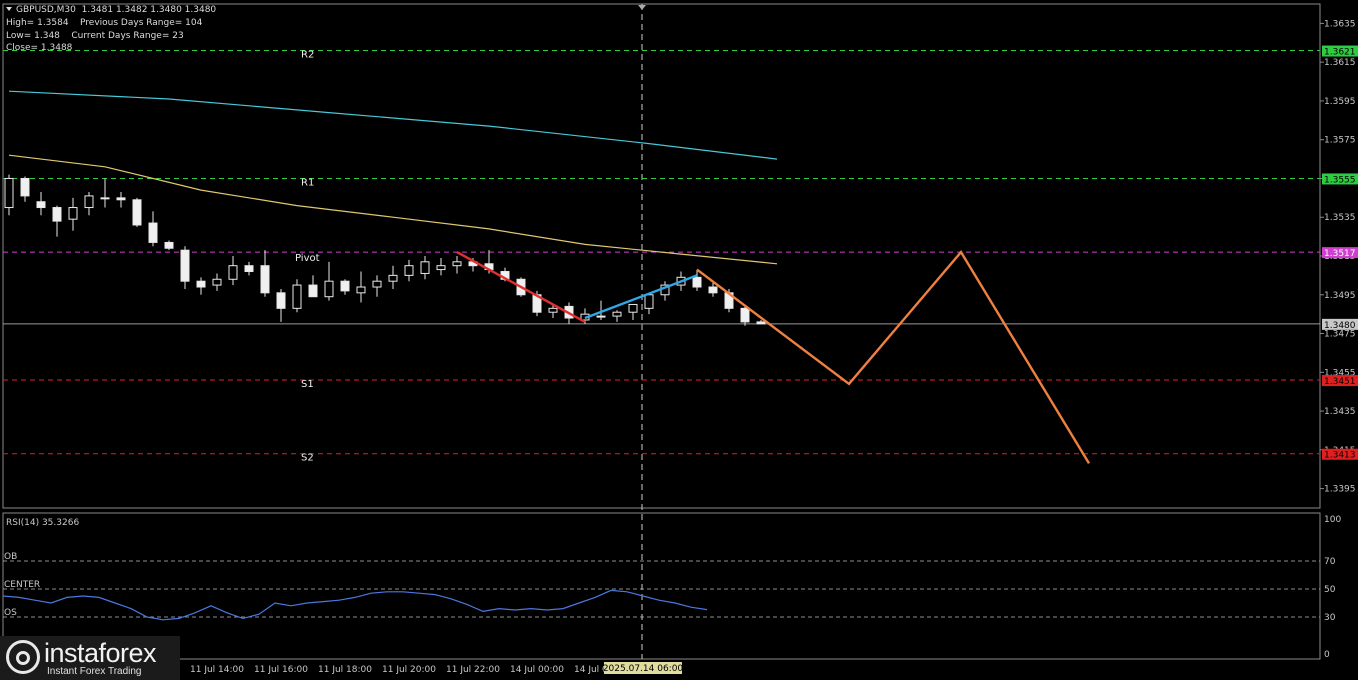 This screenshot has height=680, width=1358. What do you see at coordinates (307, 384) in the screenshot?
I see `level-name-s1: S1` at bounding box center [307, 384].